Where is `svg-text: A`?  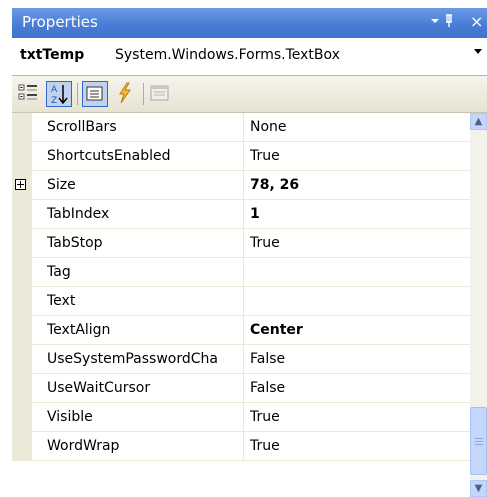
svg-text: A is located at coordinates (54, 90).